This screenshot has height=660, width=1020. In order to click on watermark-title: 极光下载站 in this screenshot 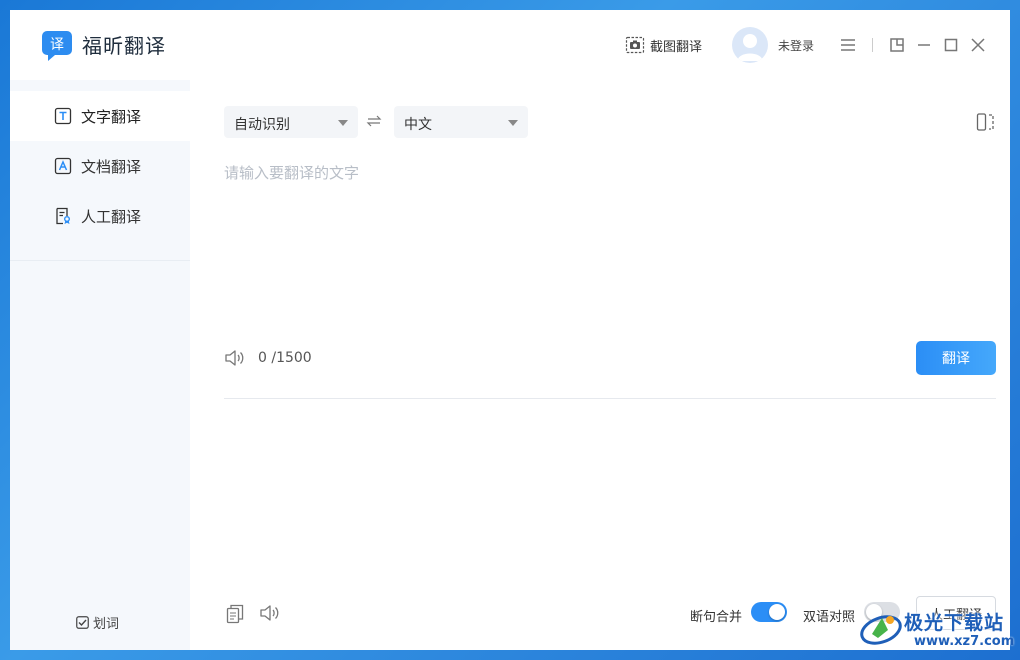, I will do `click(954, 623)`.